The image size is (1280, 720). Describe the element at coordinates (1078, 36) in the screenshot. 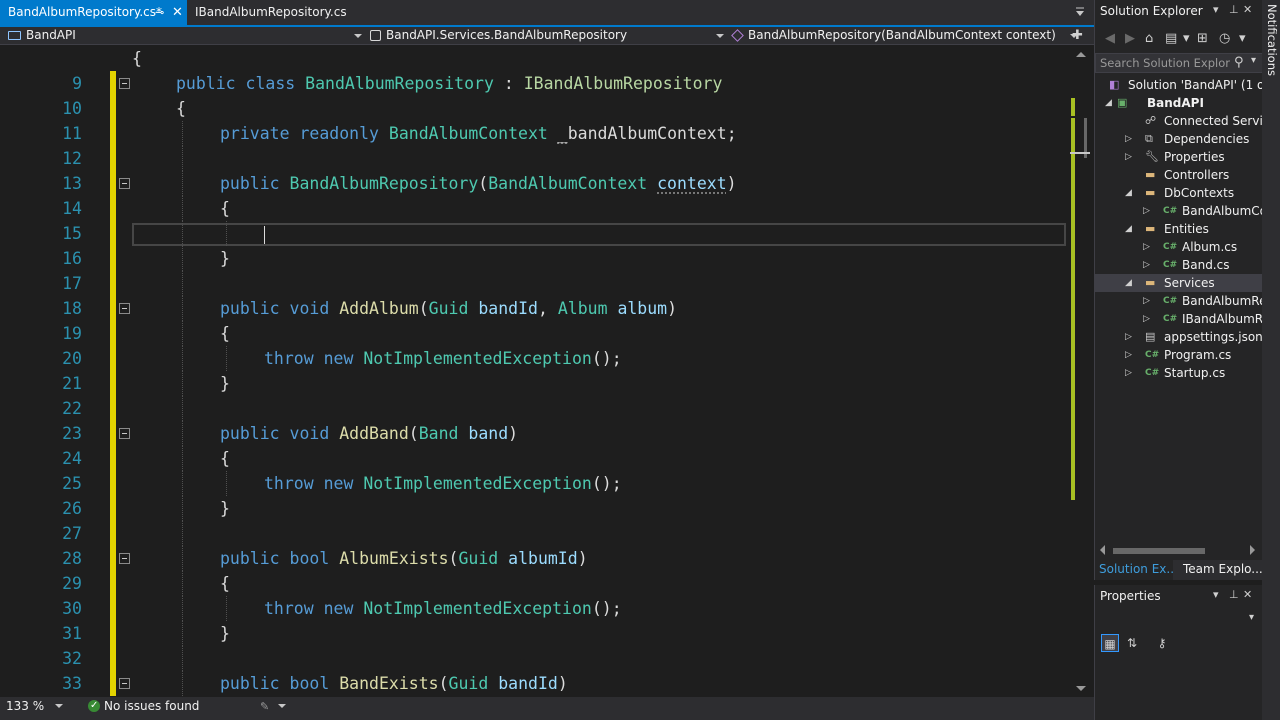

I see `split-editor-icon: ✚` at that location.